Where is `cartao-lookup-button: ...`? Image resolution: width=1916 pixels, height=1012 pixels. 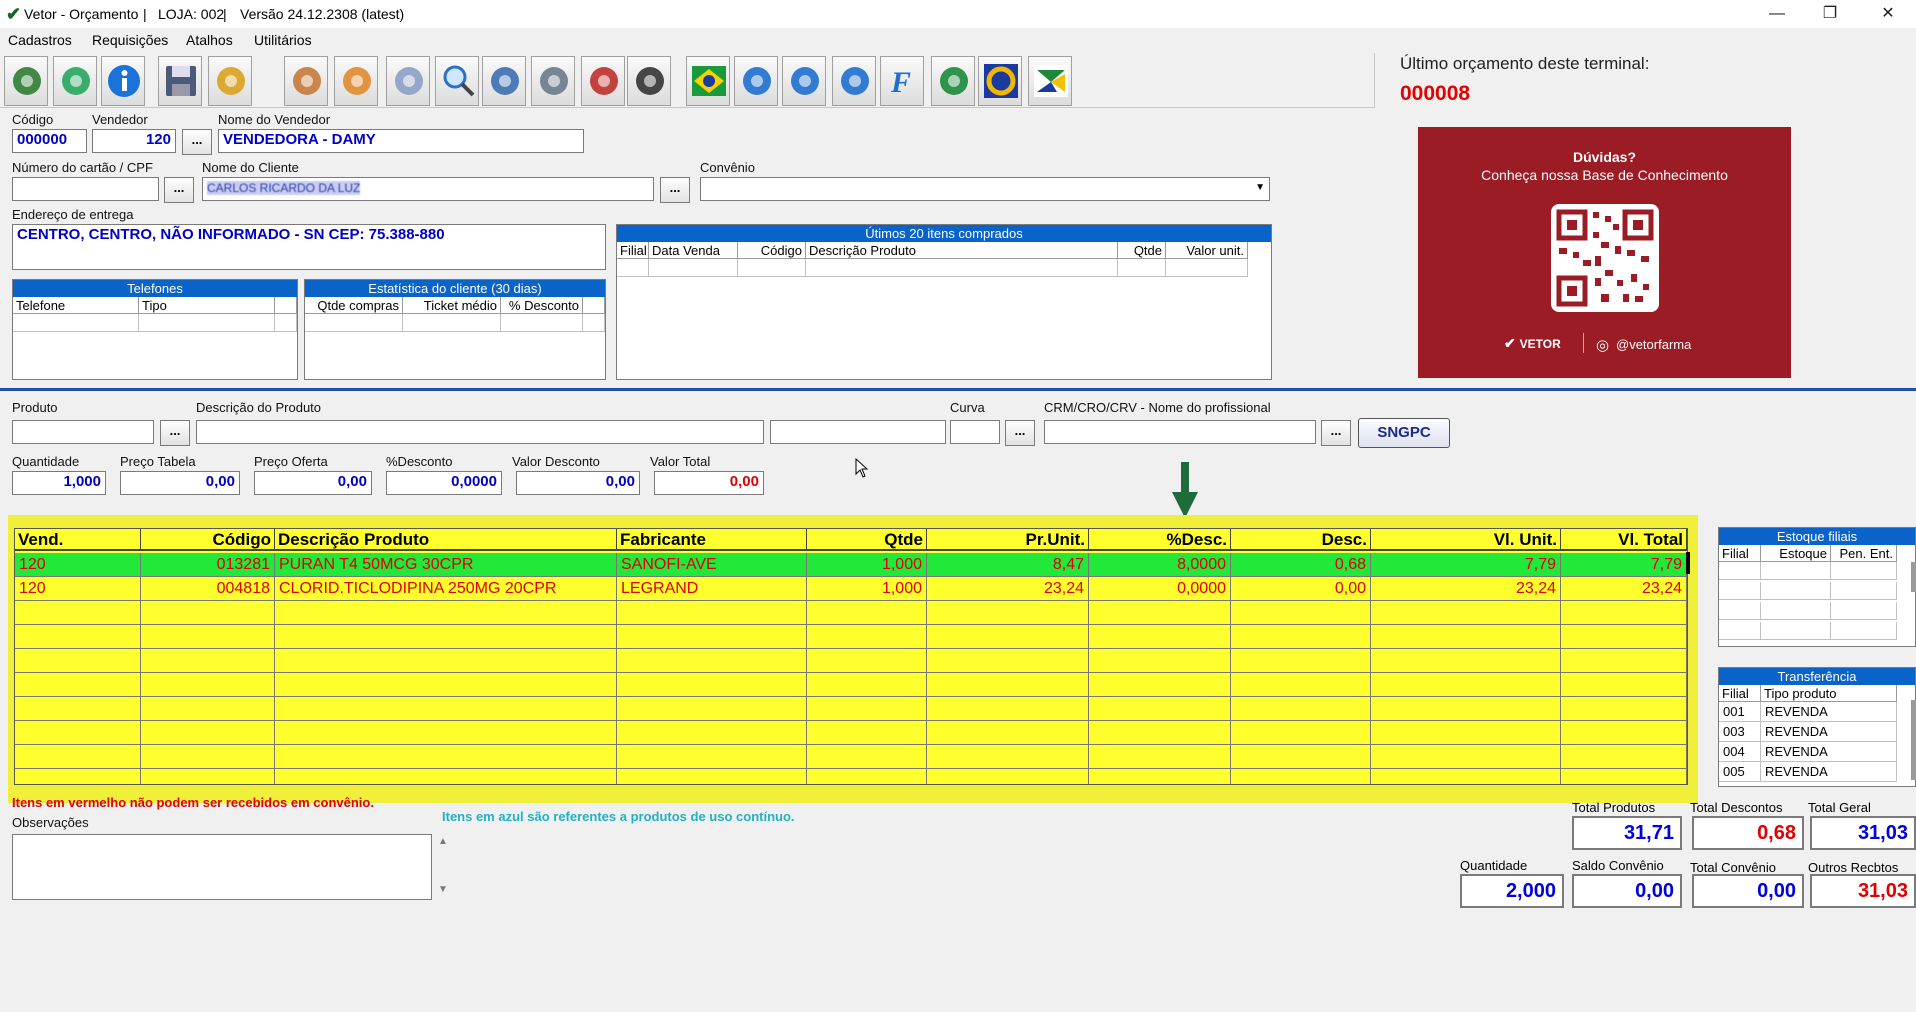
cartao-lookup-button: ... is located at coordinates (179, 190).